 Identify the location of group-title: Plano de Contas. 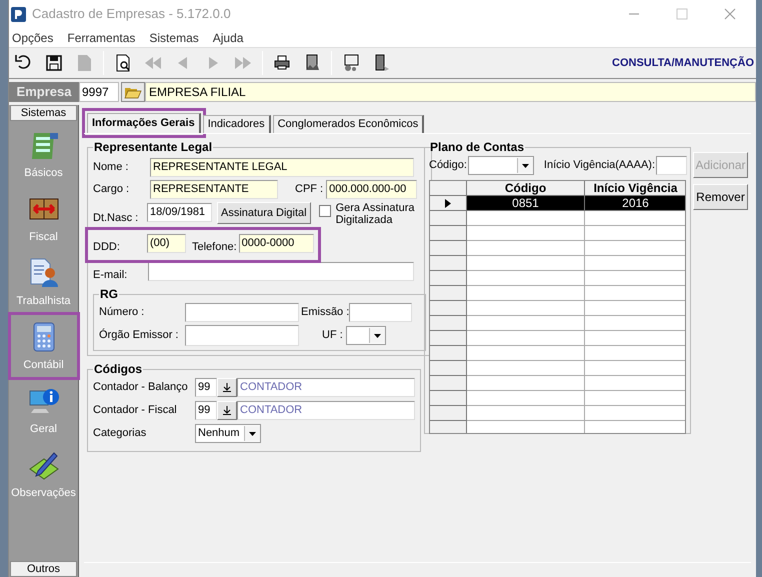
(477, 147).